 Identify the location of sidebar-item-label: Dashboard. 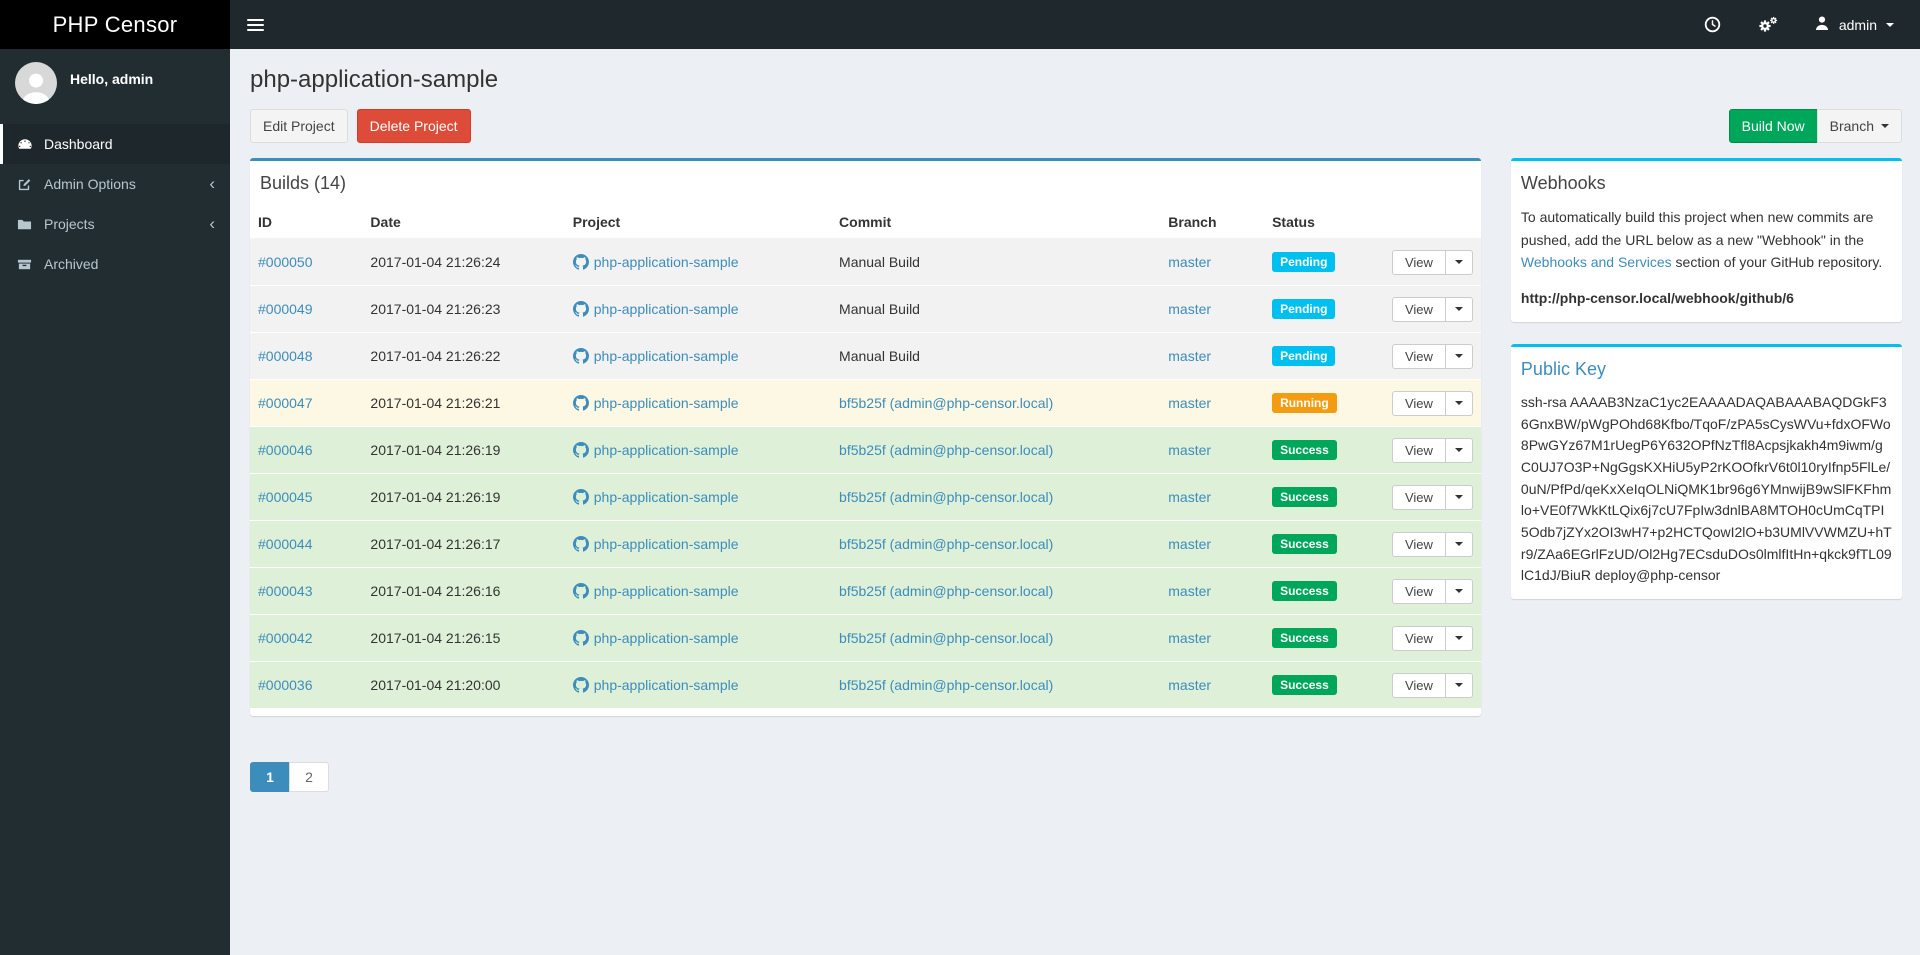
(78, 144).